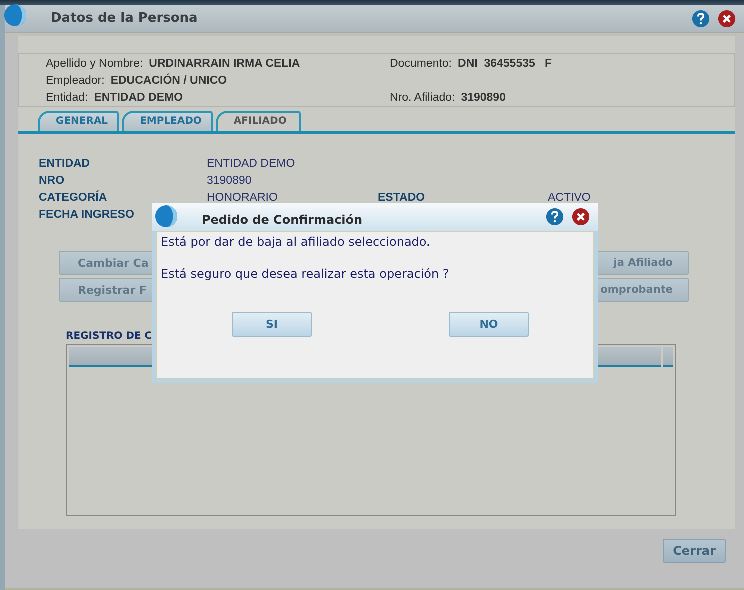 The image size is (744, 590). What do you see at coordinates (75, 81) in the screenshot?
I see `field-label: Empleador:` at bounding box center [75, 81].